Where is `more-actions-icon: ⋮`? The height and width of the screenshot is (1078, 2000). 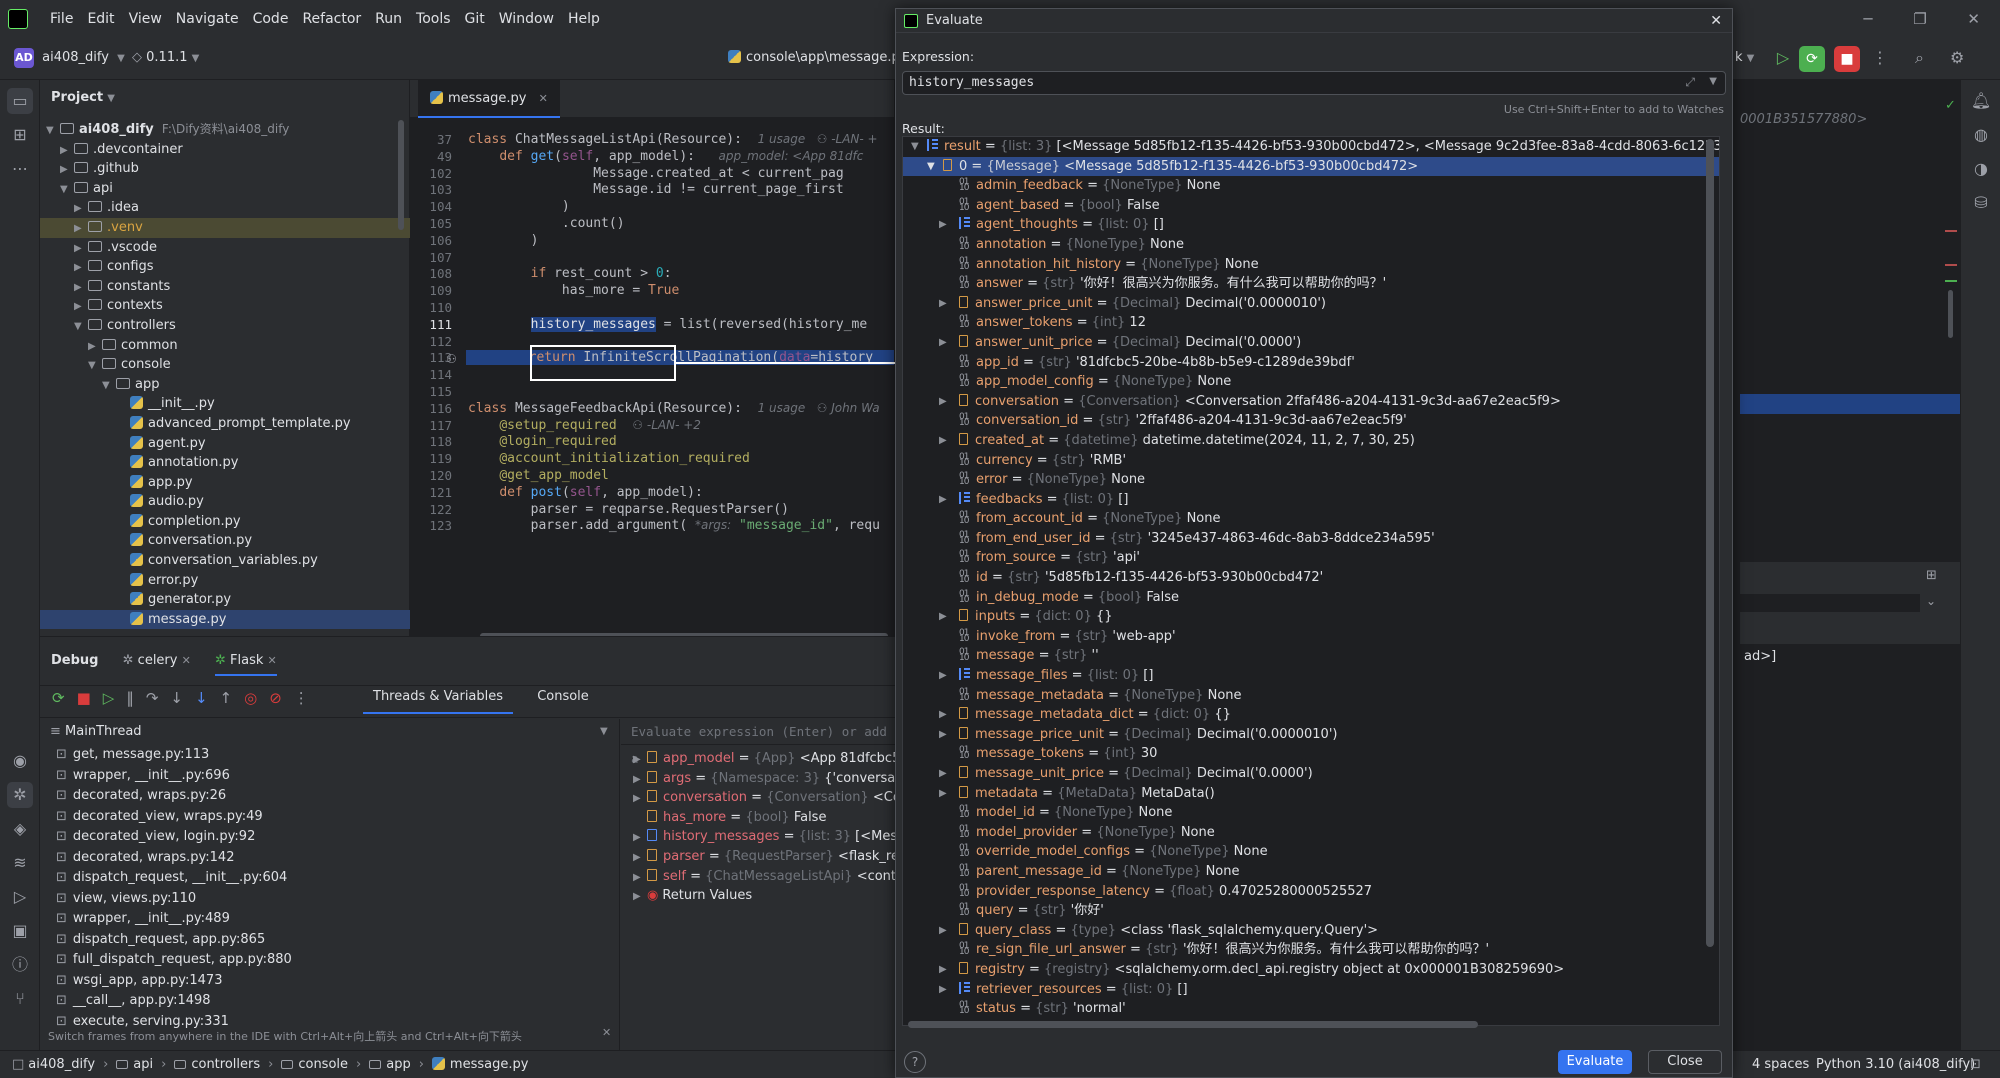
more-actions-icon: ⋮ is located at coordinates (1880, 57).